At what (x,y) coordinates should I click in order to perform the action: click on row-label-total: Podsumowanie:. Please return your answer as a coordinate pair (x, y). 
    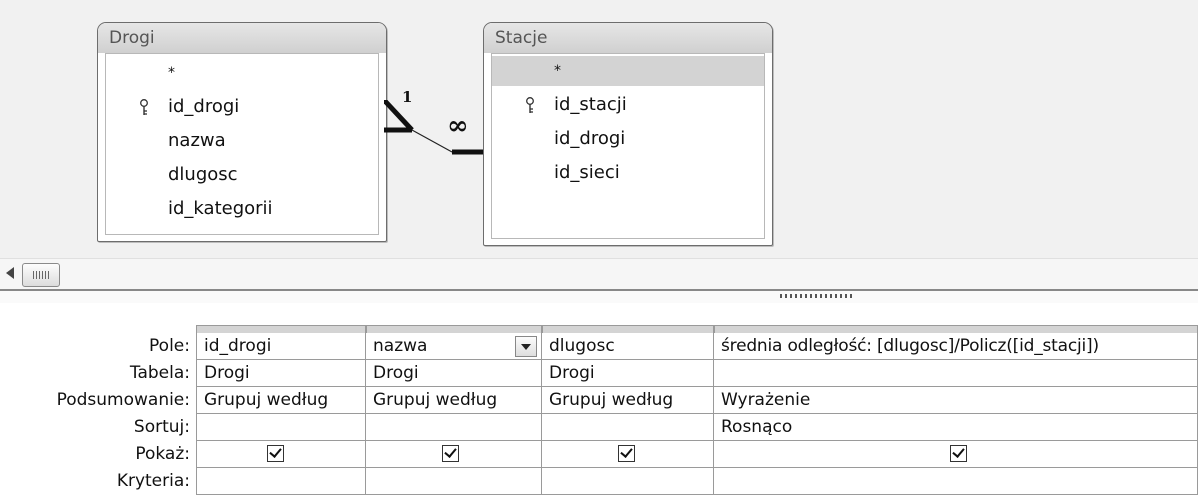
    Looking at the image, I should click on (123, 400).